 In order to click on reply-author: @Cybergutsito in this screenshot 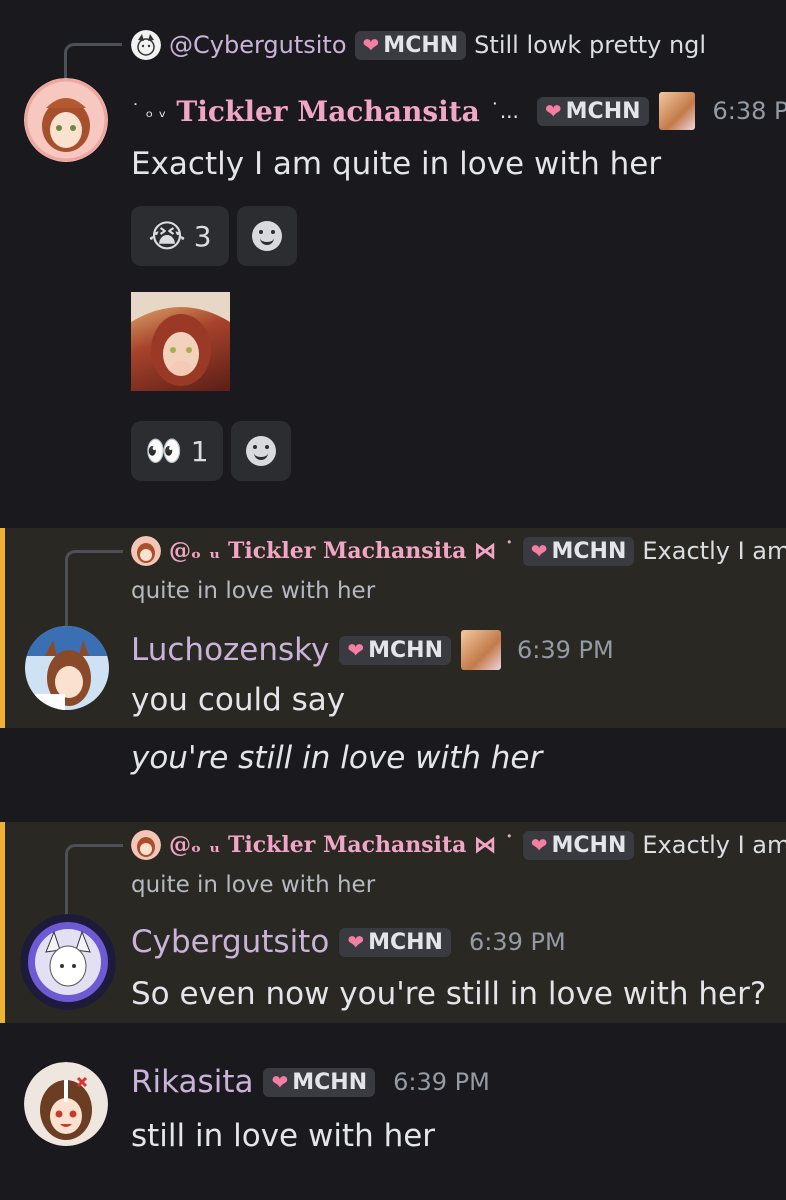, I will do `click(258, 45)`.